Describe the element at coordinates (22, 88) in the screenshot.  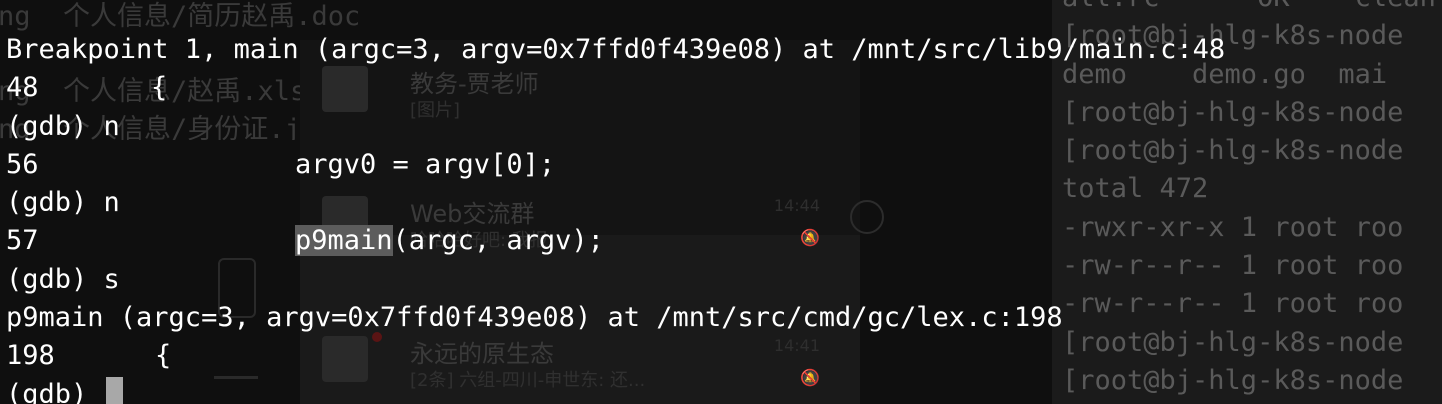
I see `line-number: 48` at that location.